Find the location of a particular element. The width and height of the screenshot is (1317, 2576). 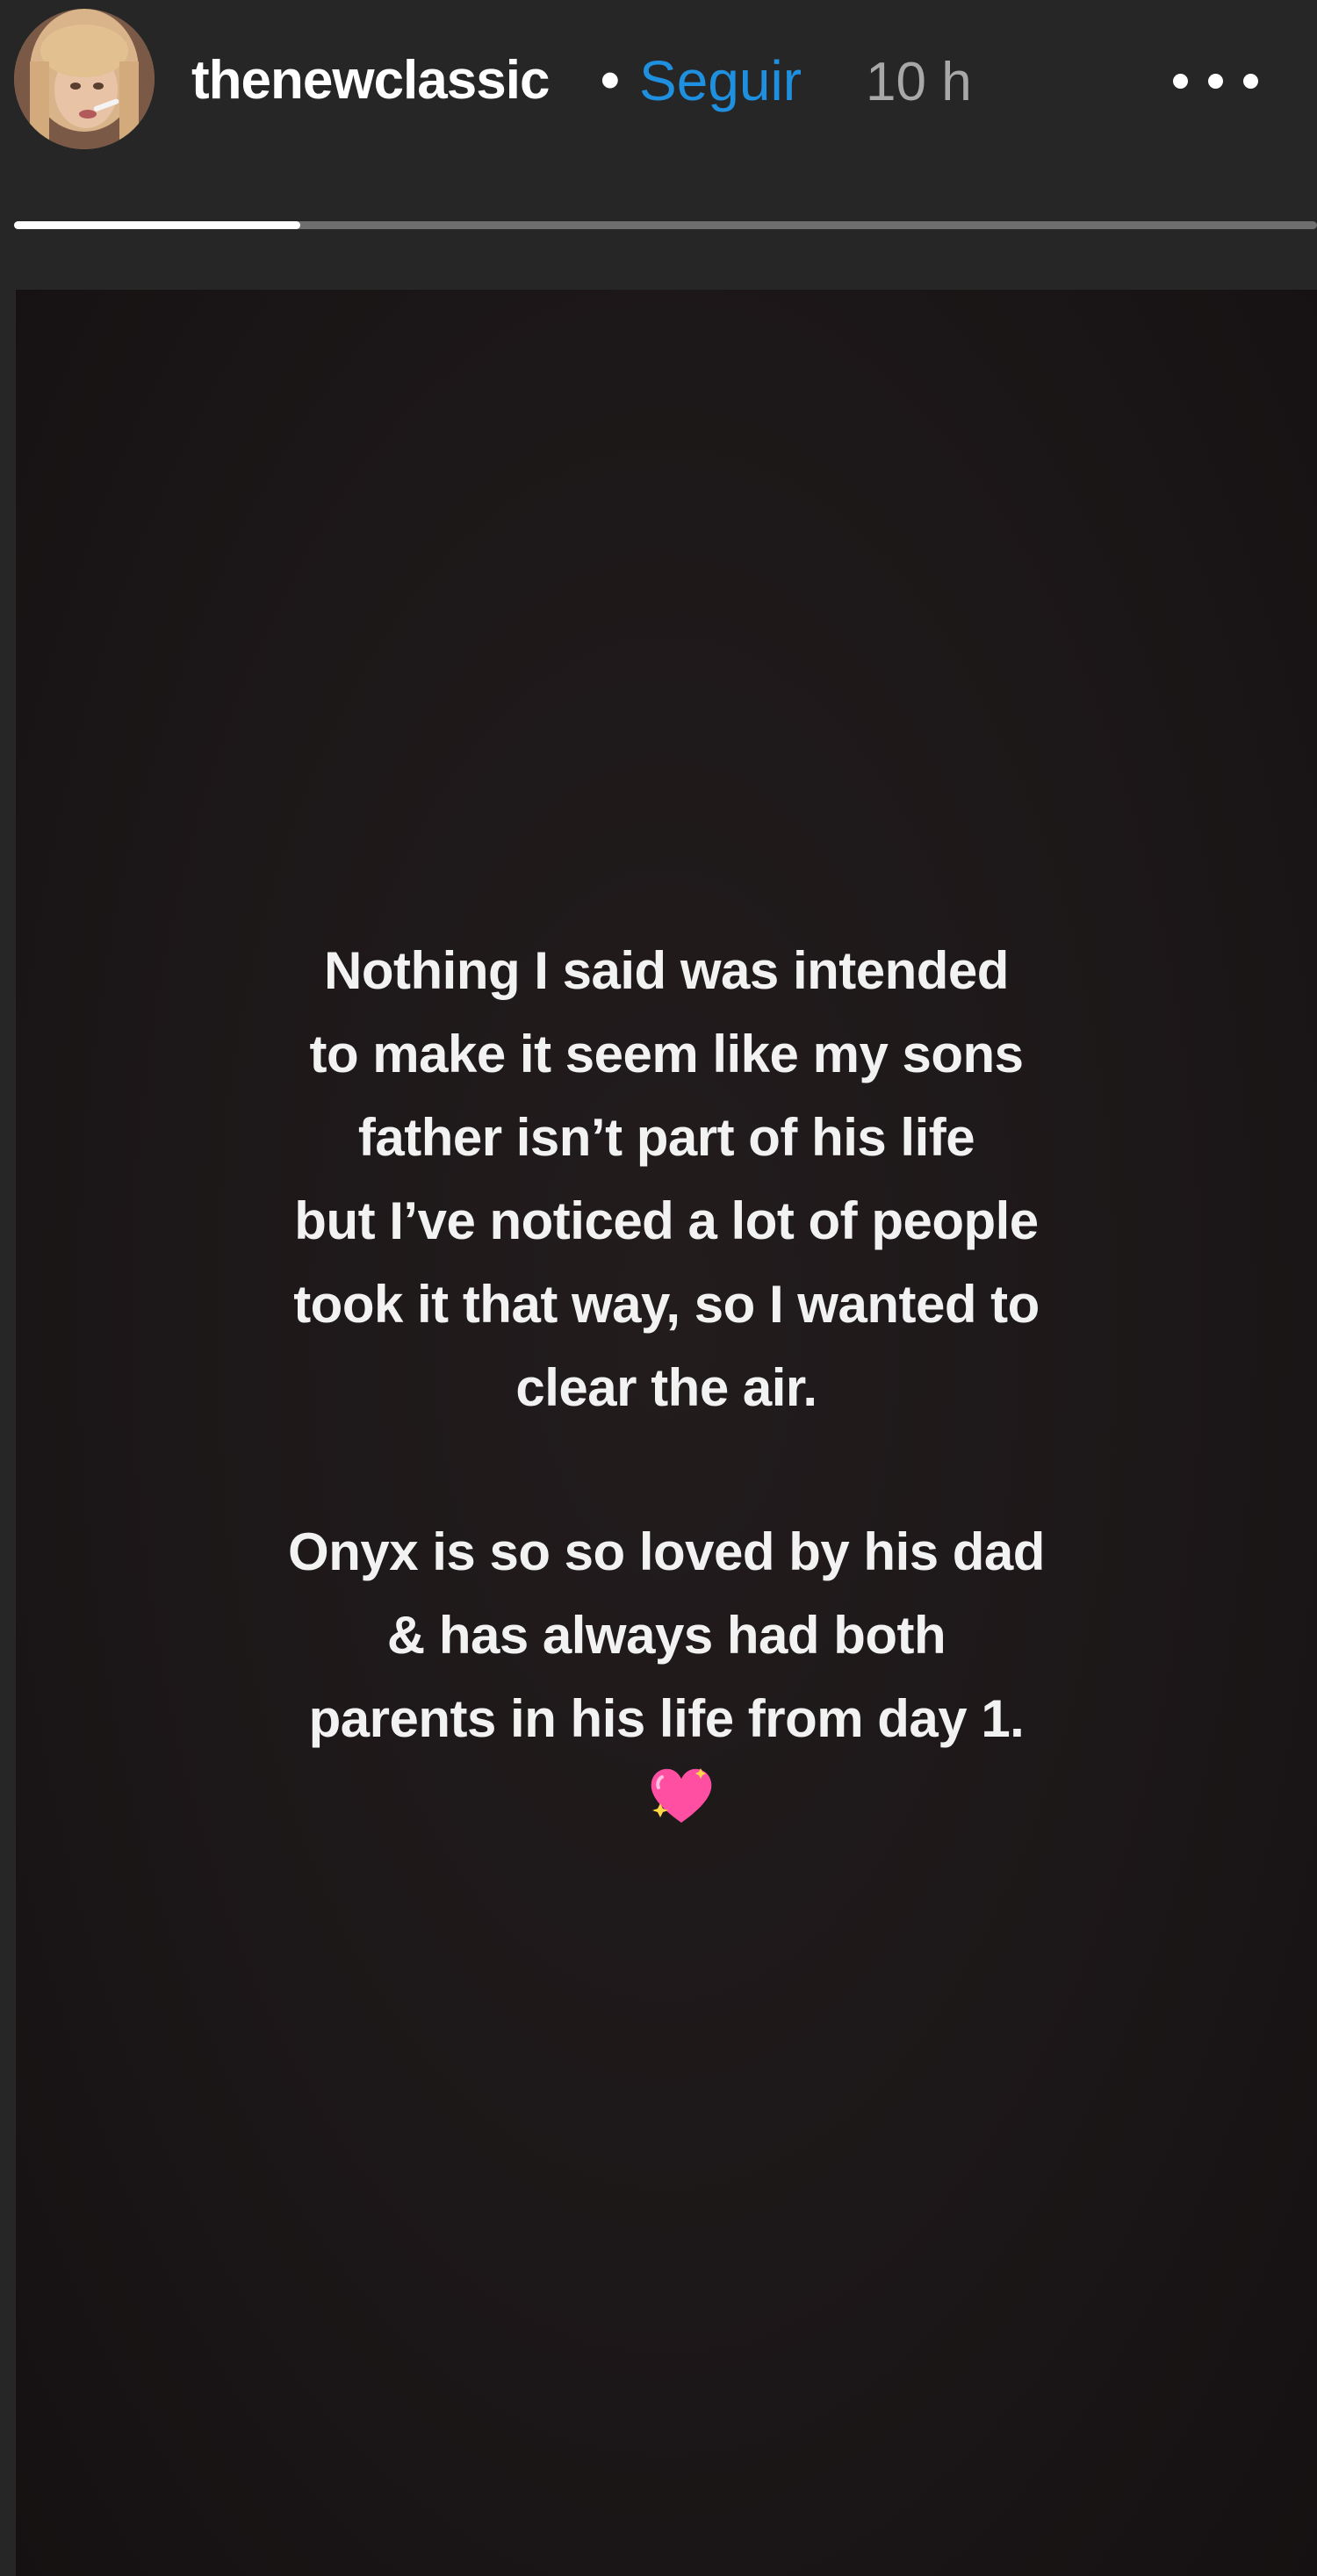

story-text-line: but I’ve noticed a lot of people is located at coordinates (666, 1220).